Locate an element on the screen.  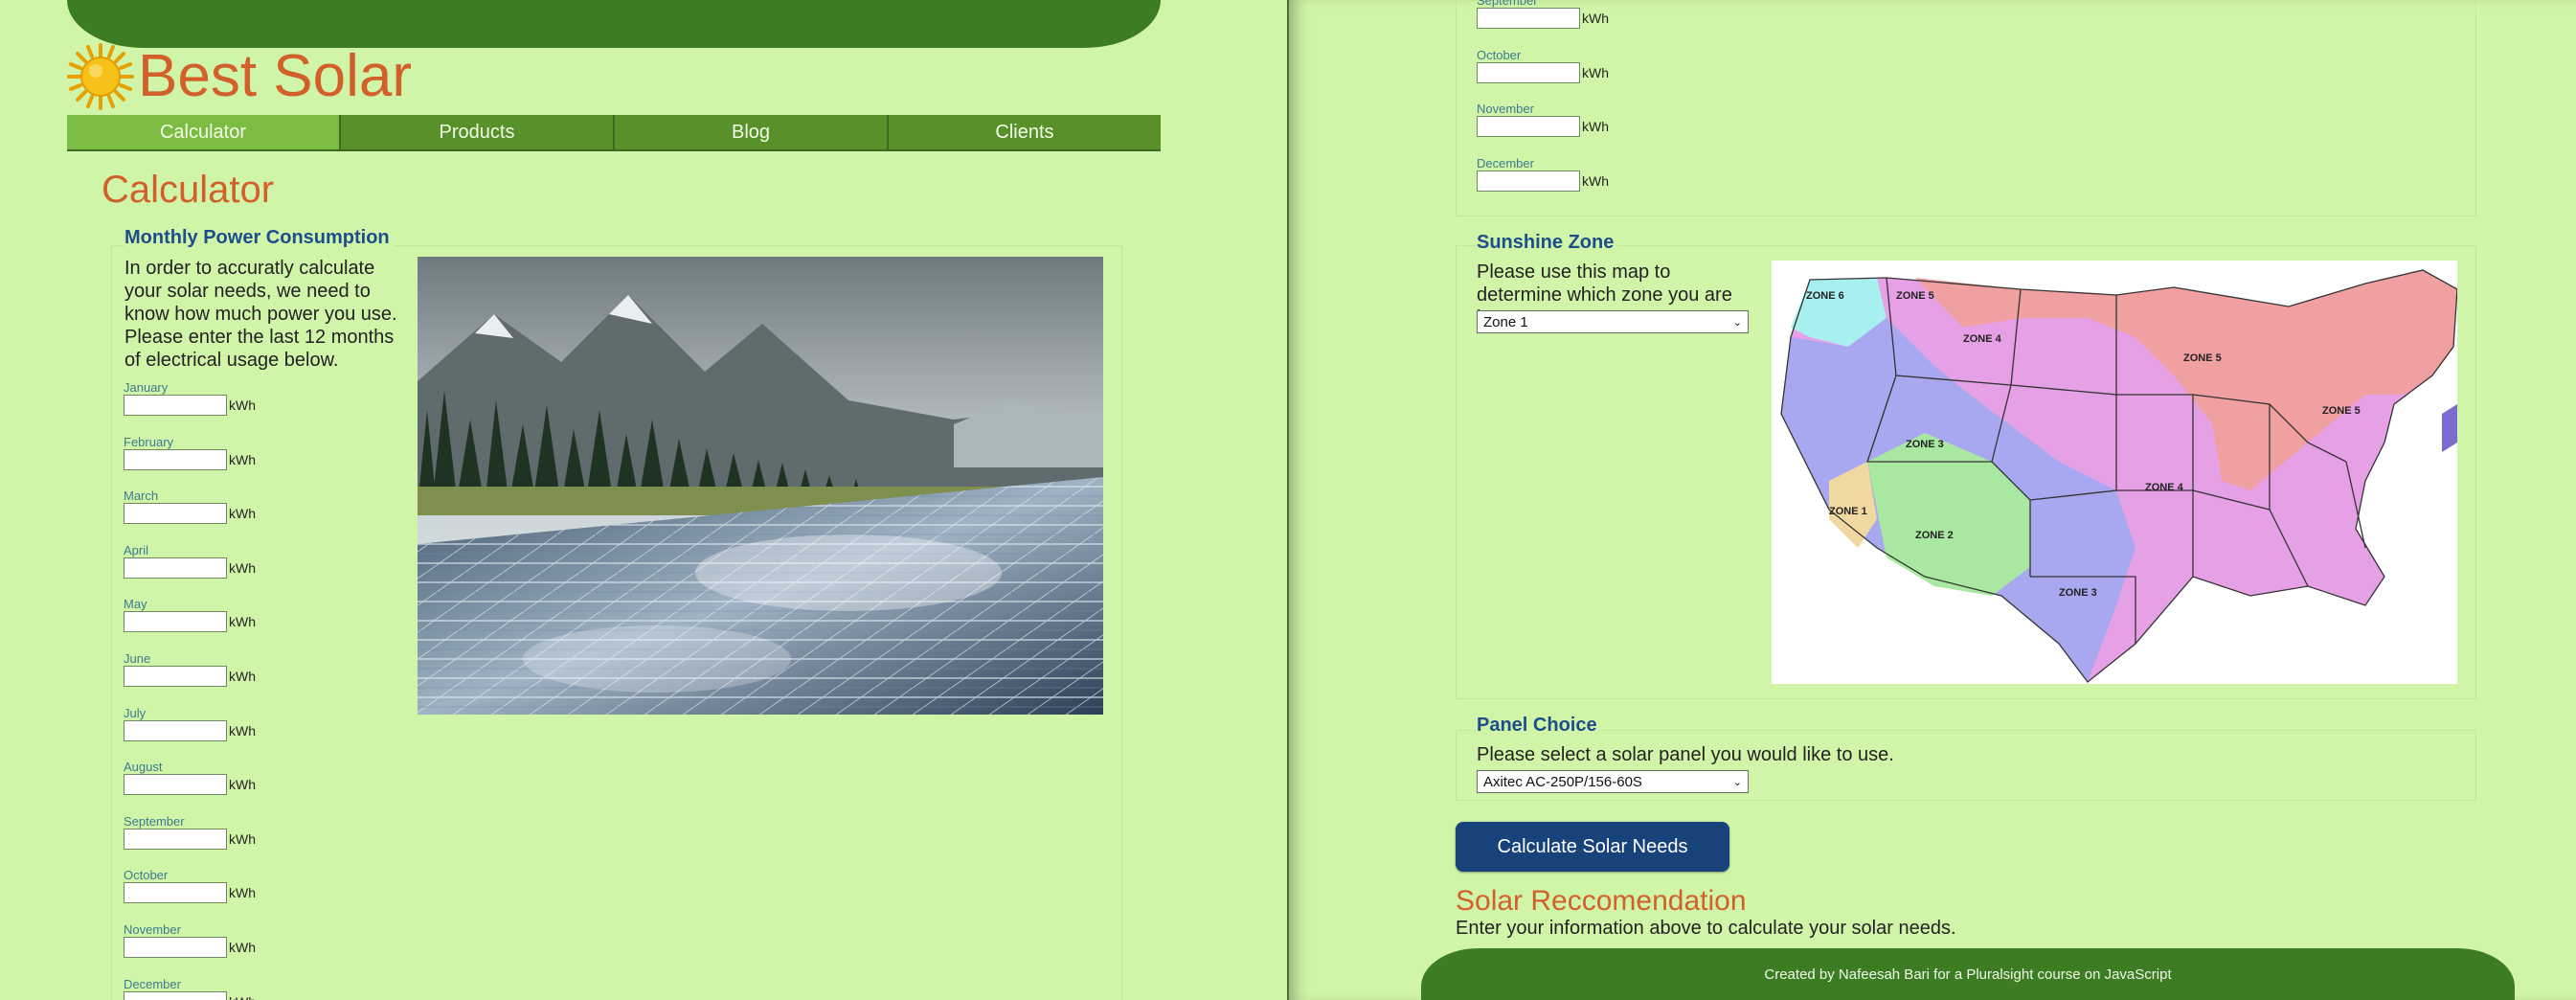
panel-select-value: Axitec AC-250P/156-60S is located at coordinates (1562, 782).